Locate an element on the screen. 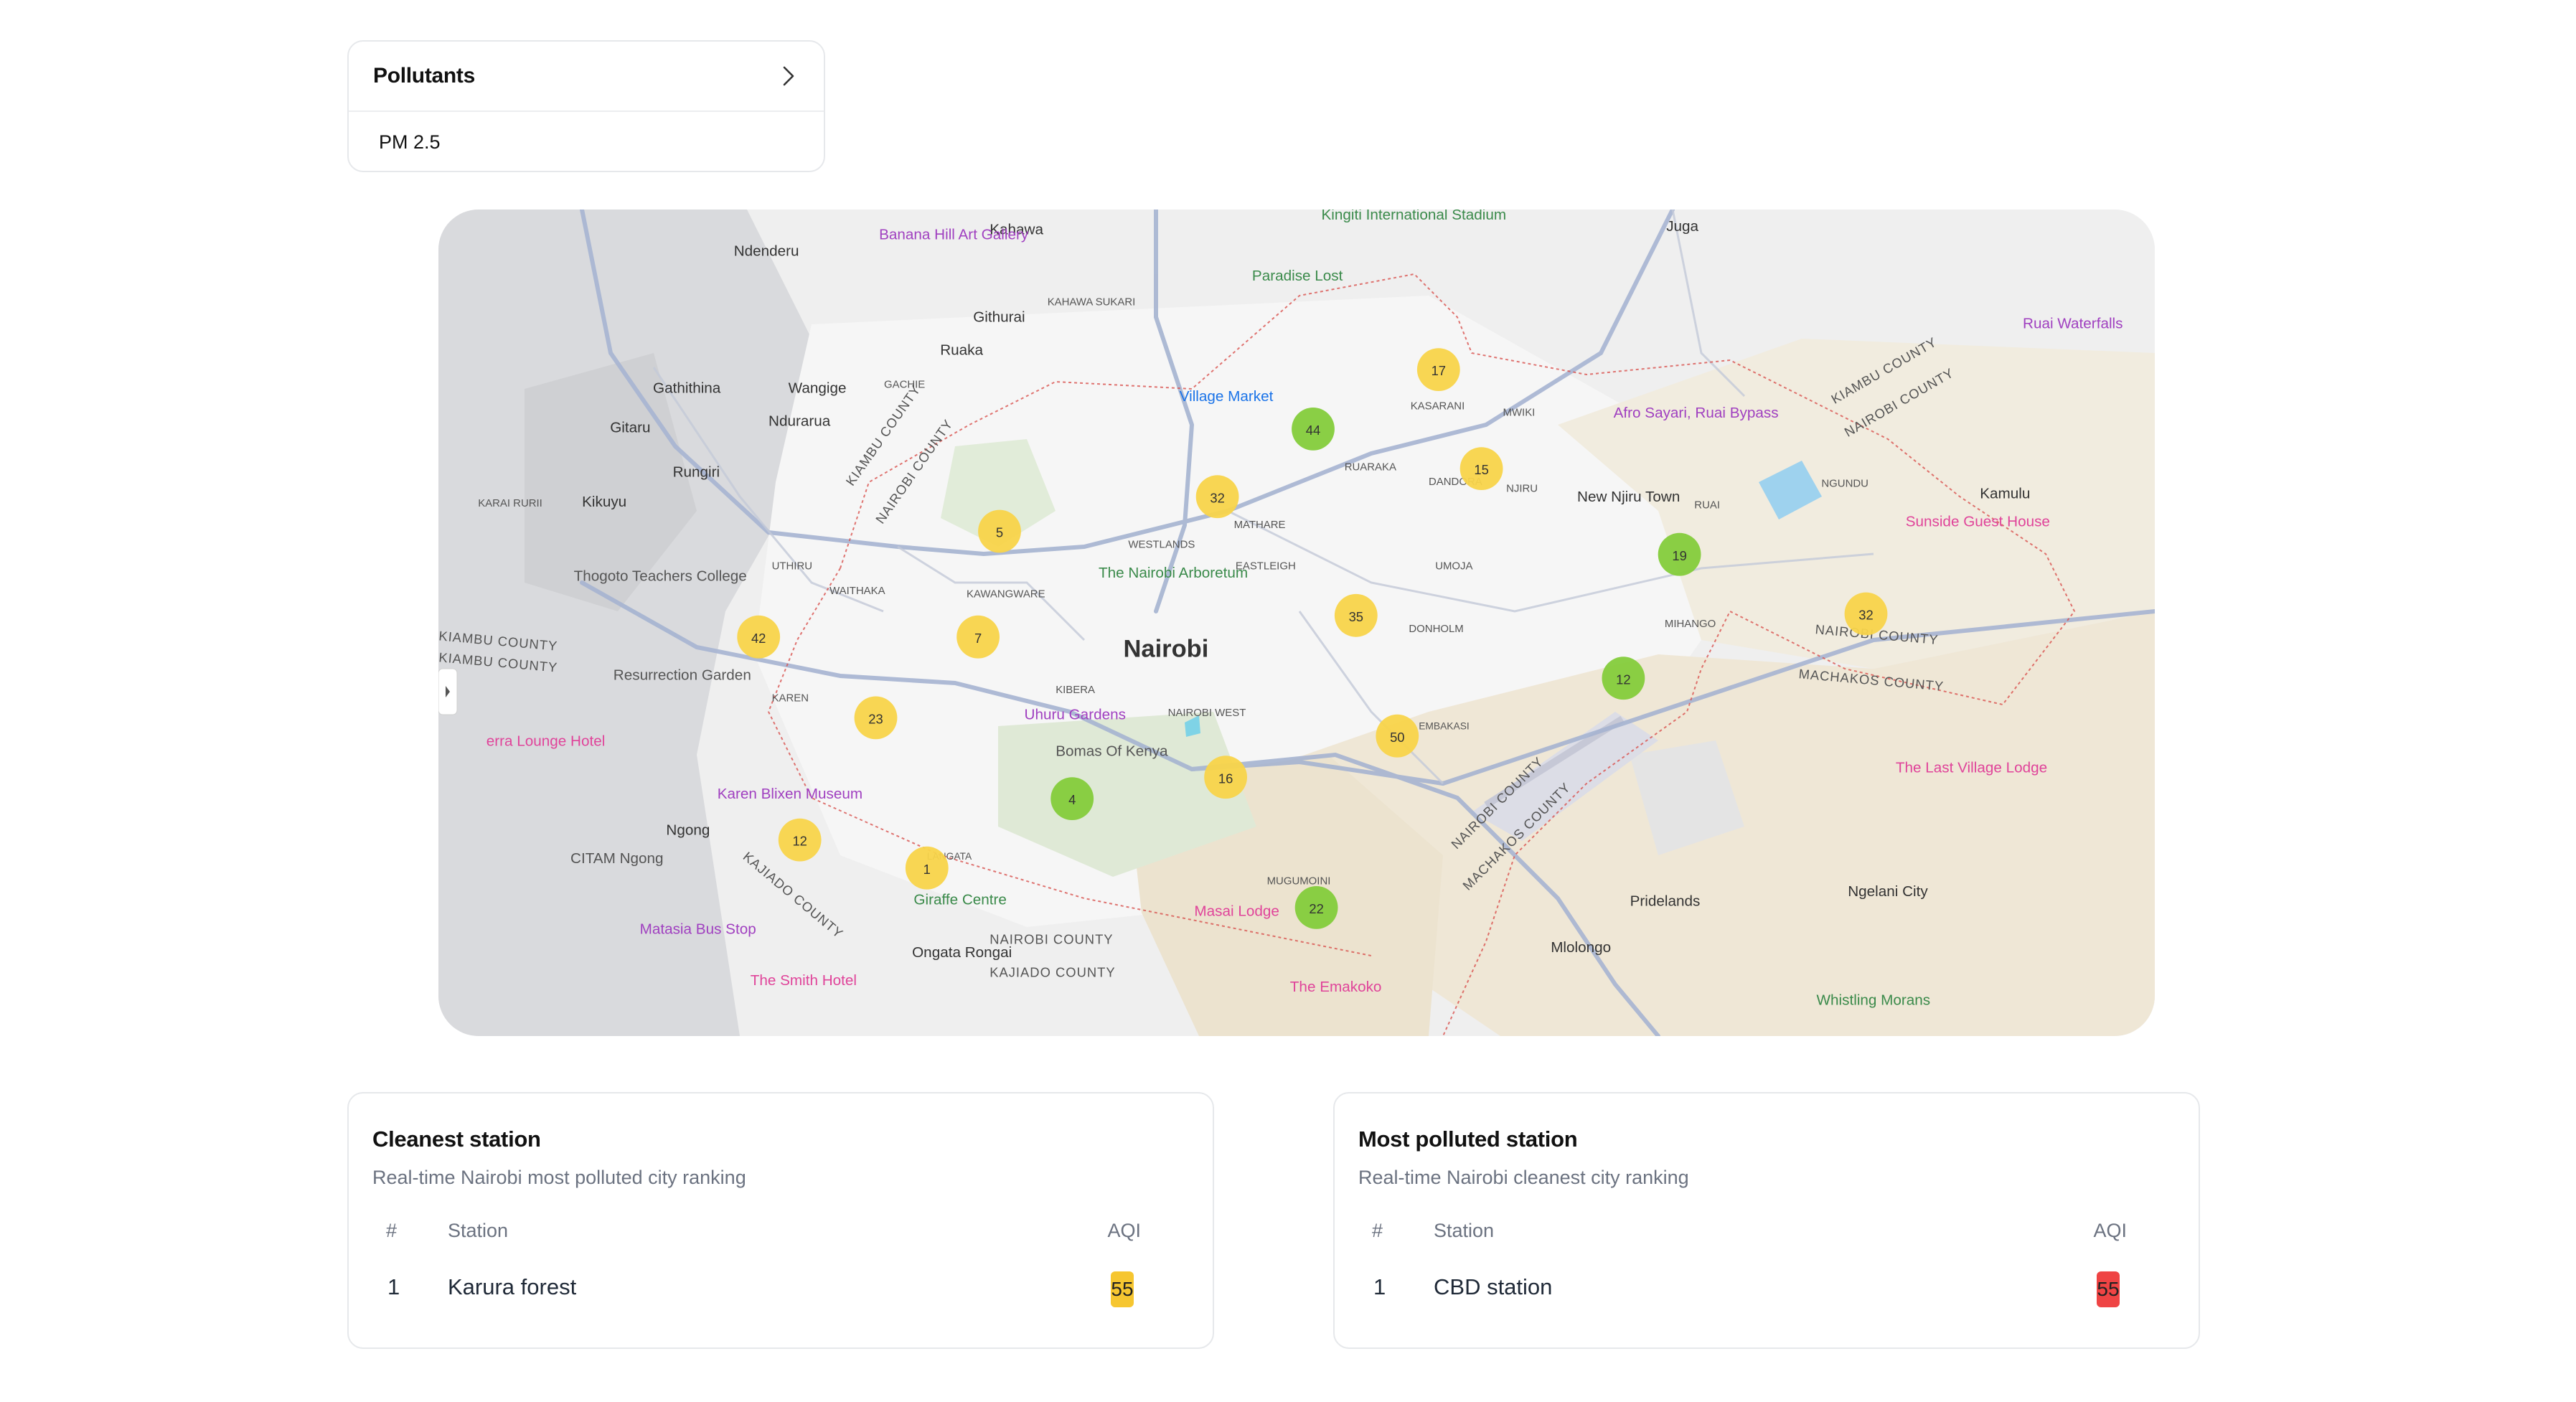 The image size is (2576, 1402). map-place-label: Masai Lodge is located at coordinates (1236, 911).